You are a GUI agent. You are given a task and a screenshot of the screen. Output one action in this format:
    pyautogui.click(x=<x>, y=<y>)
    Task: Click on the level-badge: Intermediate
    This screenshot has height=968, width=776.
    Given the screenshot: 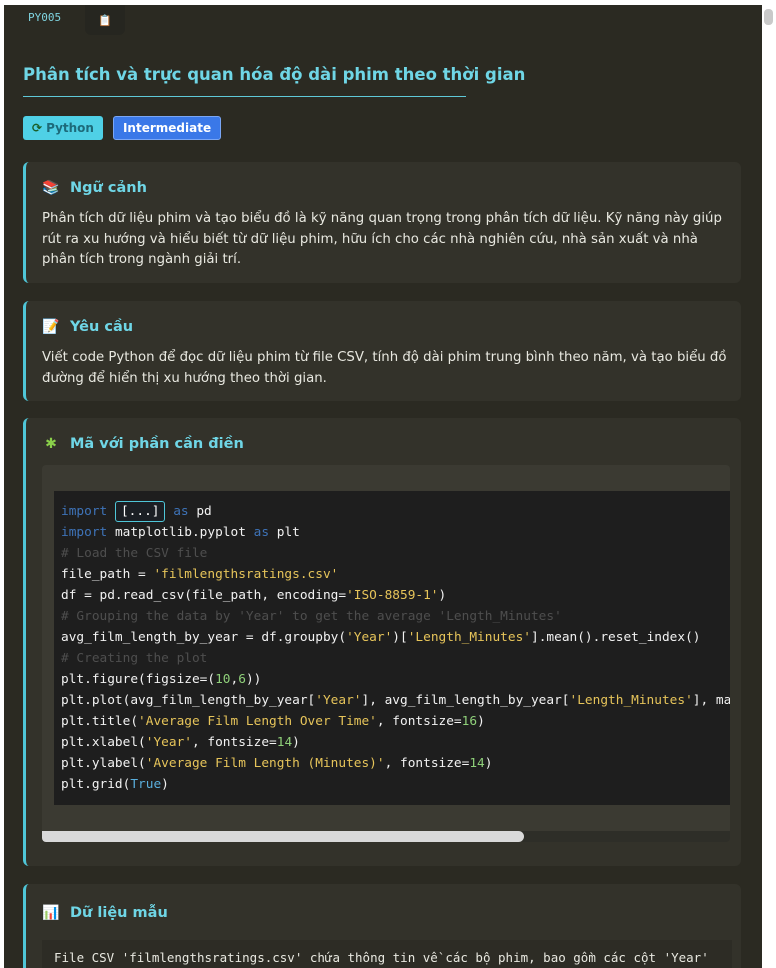 What is the action you would take?
    pyautogui.click(x=167, y=128)
    